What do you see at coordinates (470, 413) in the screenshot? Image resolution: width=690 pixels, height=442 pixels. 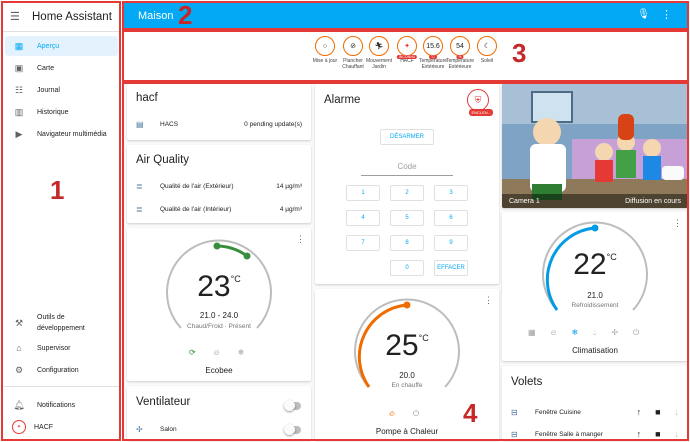 I see `annotation-number: 4` at bounding box center [470, 413].